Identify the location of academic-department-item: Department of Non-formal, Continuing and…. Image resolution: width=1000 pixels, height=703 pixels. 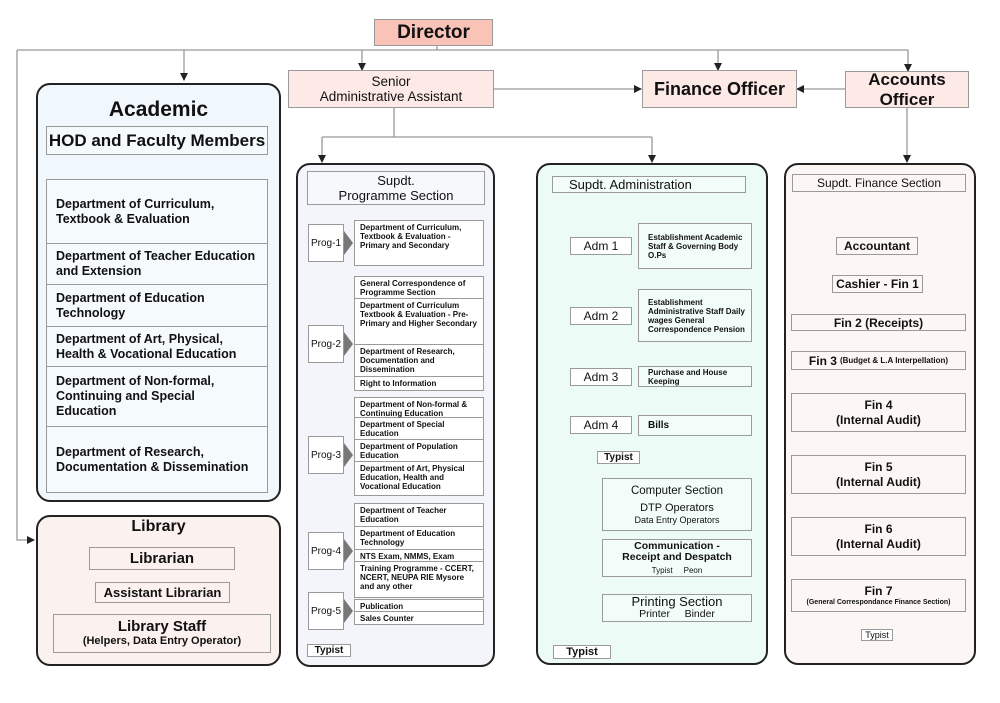
(157, 397).